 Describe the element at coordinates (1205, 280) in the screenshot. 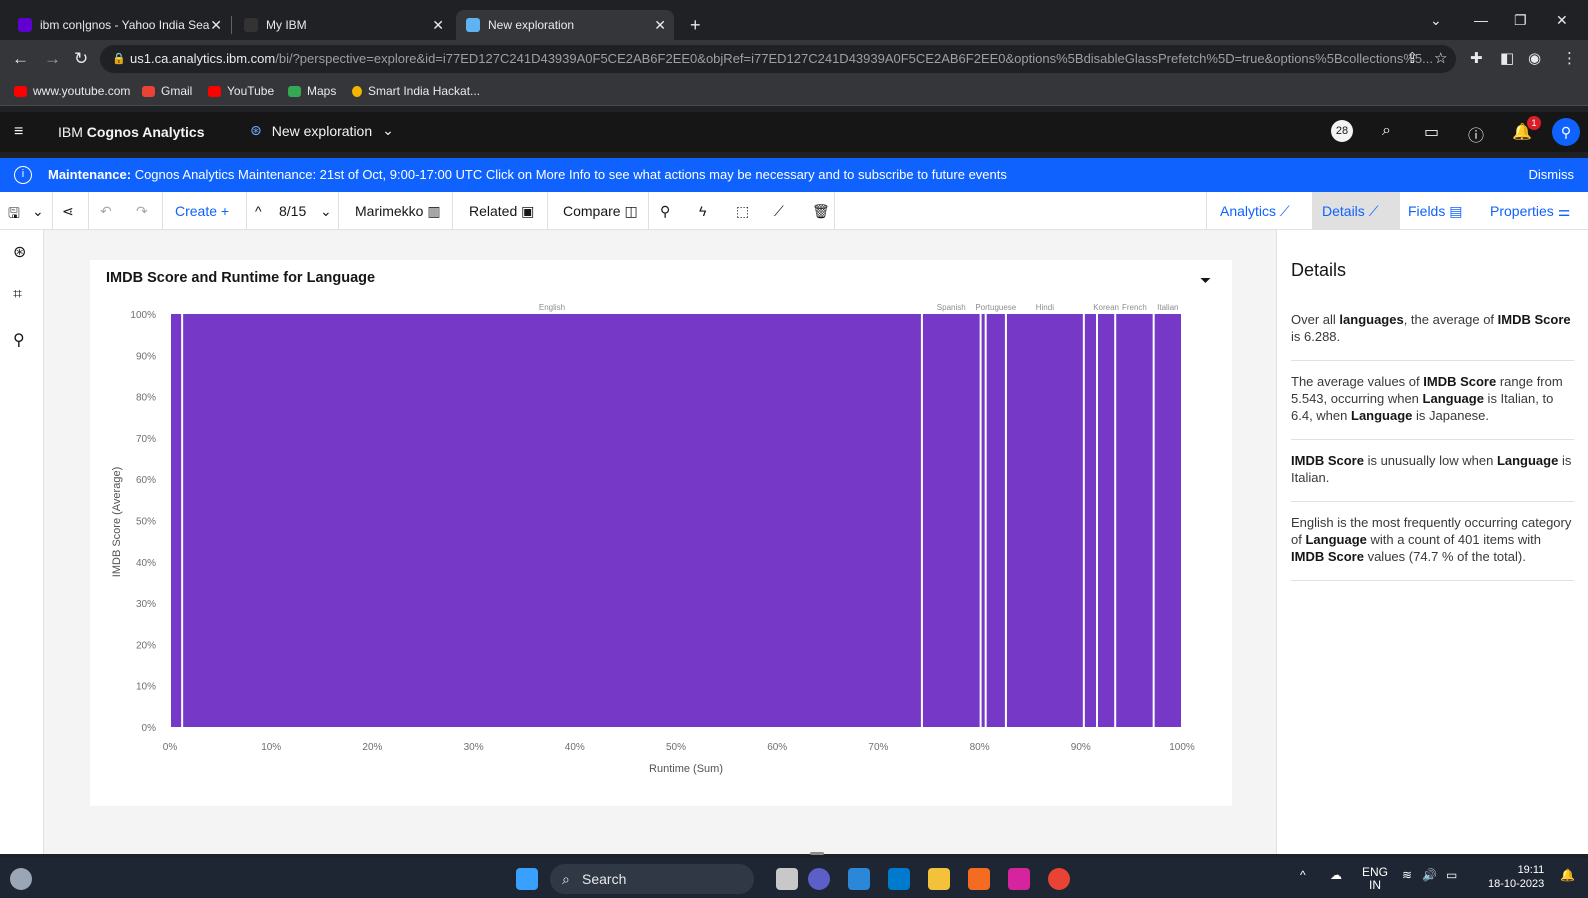

I see `filter-icon: ⏷` at that location.